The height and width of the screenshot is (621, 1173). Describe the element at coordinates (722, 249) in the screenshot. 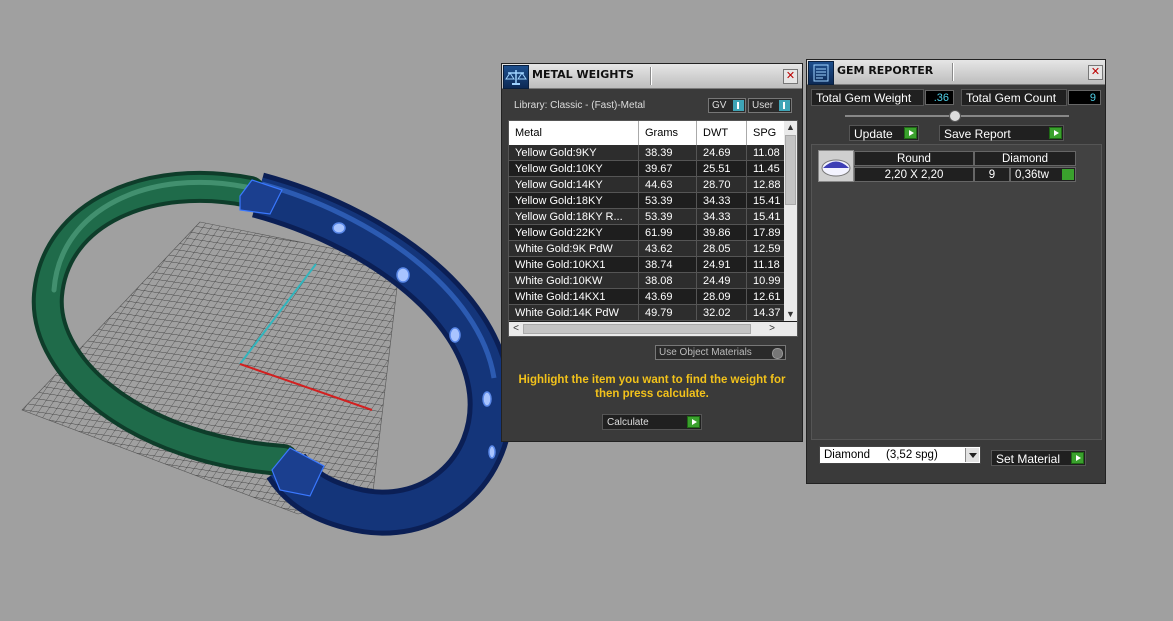

I see `table-cell: 28.05` at that location.